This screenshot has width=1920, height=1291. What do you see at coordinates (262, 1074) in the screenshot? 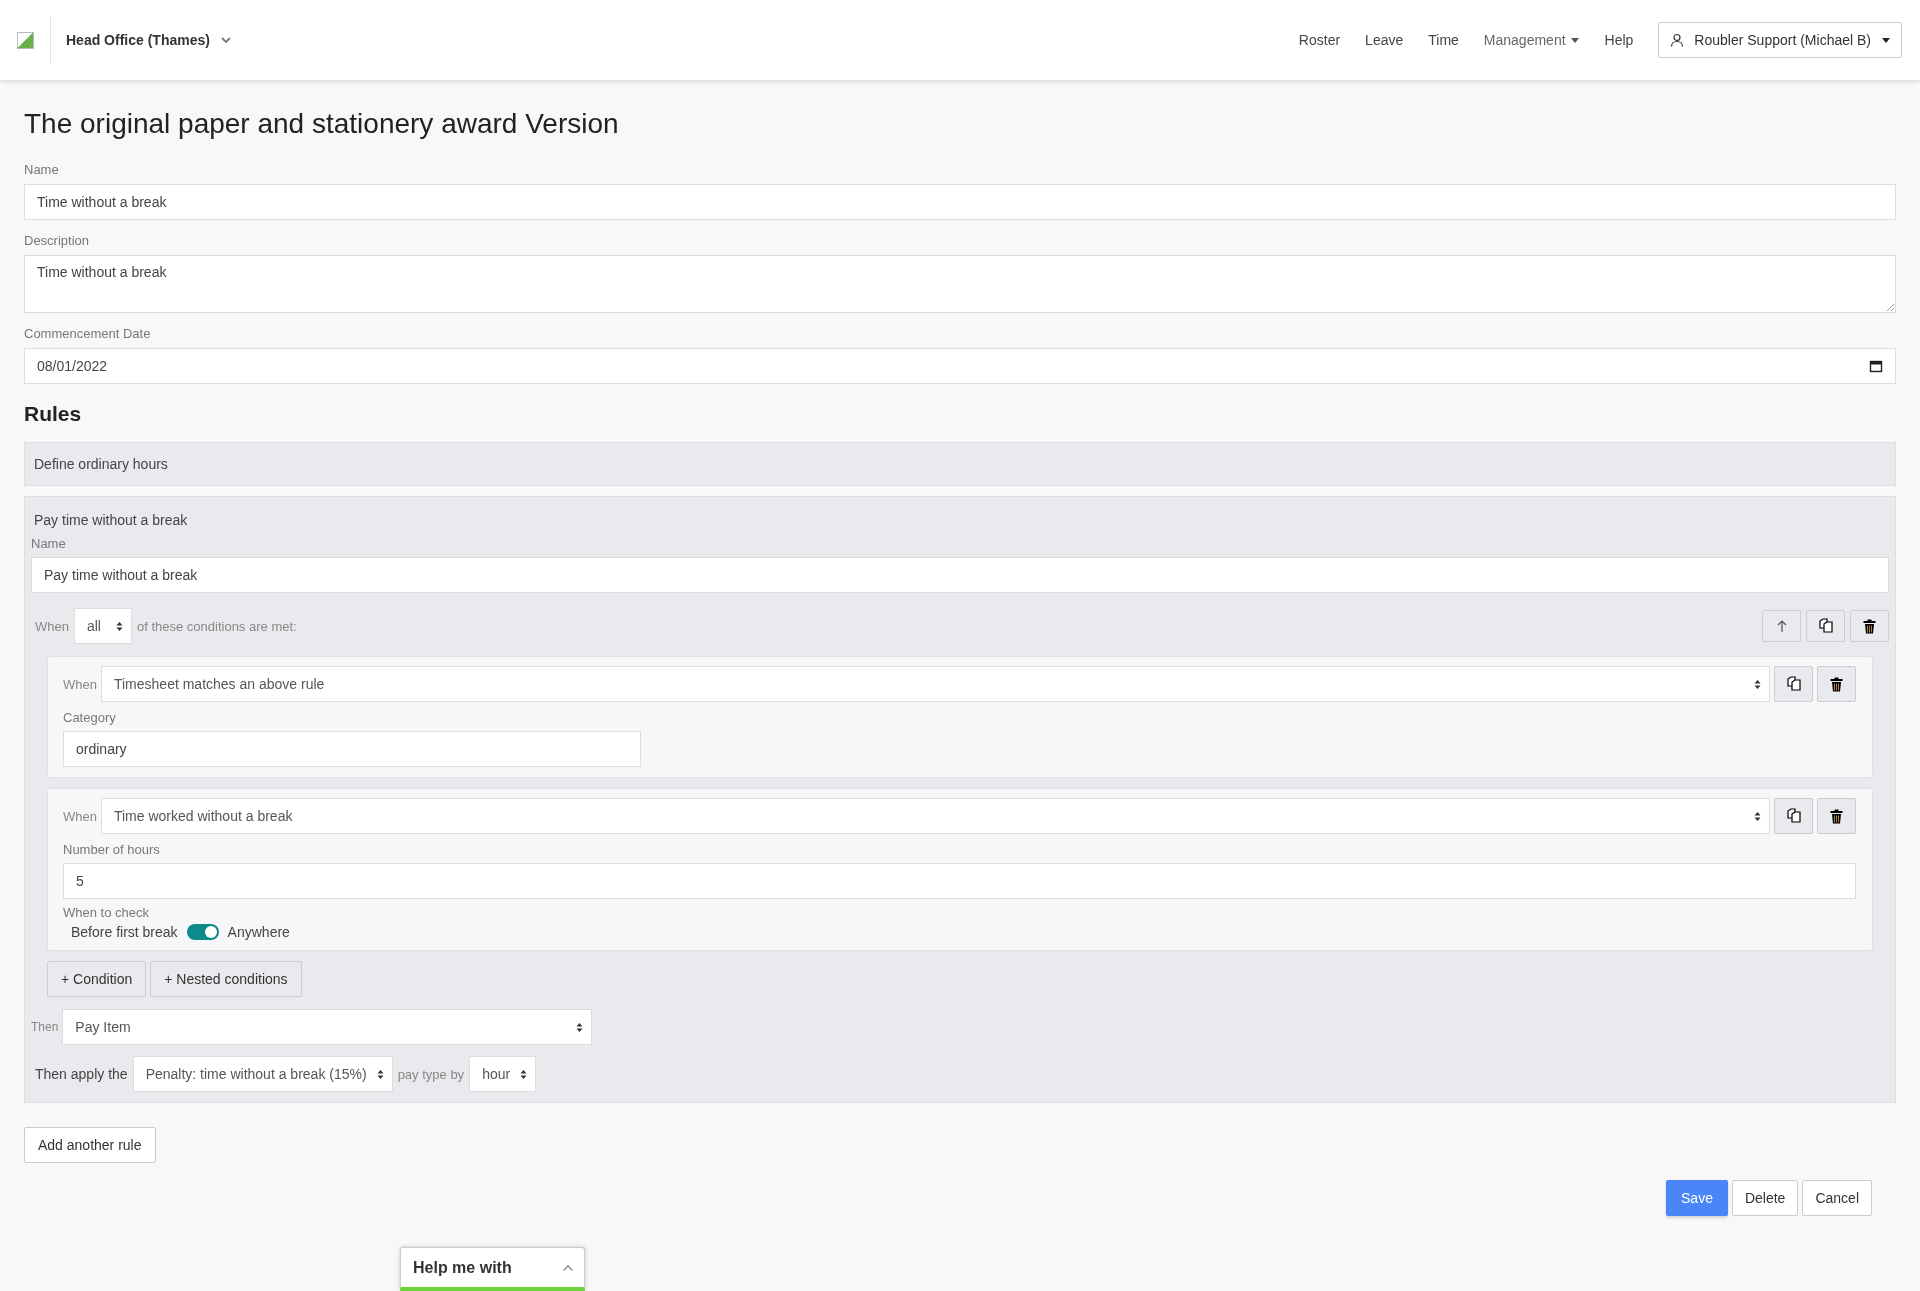
I see `pay-type-select: Penalty: time without a break (15%)` at bounding box center [262, 1074].